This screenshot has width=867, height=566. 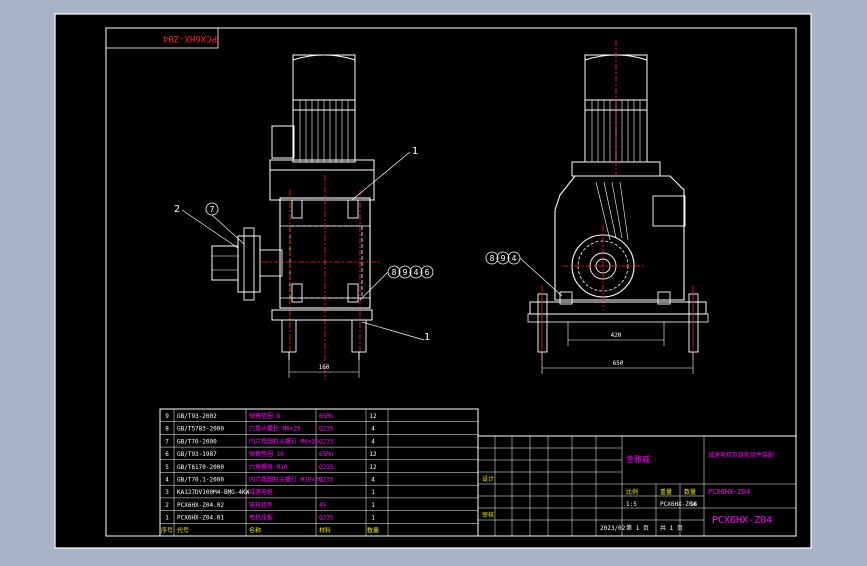 I want to click on bom-cell-code: GB/T6170-2000, so click(x=200, y=467).